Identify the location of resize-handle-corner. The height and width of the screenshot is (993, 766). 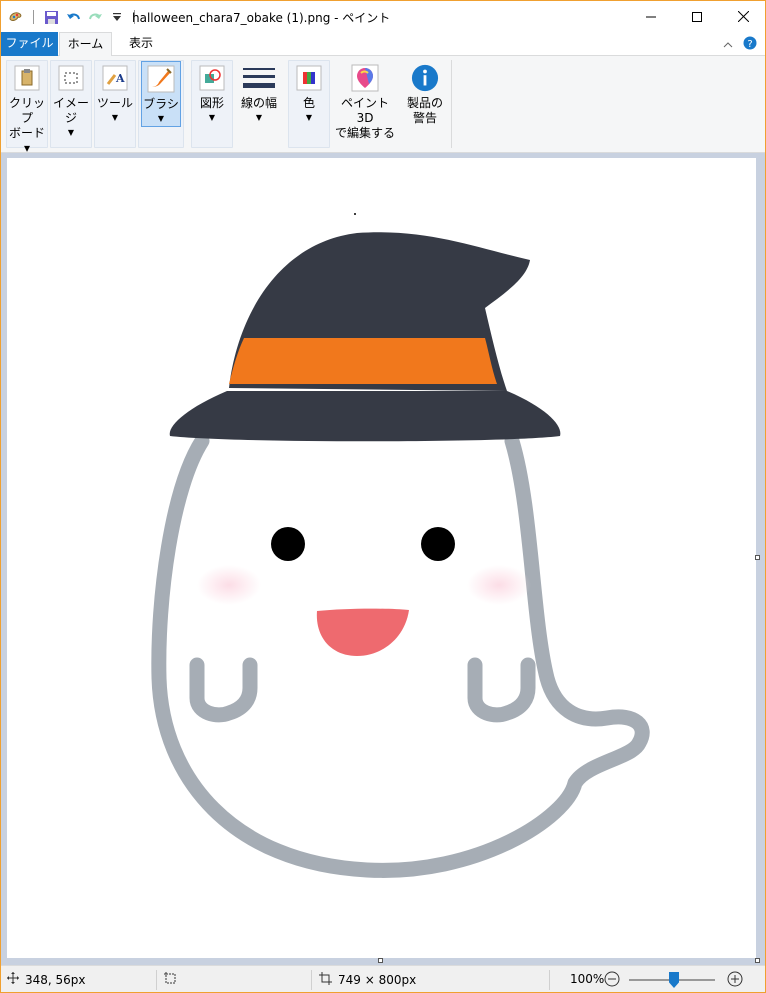
(757, 960).